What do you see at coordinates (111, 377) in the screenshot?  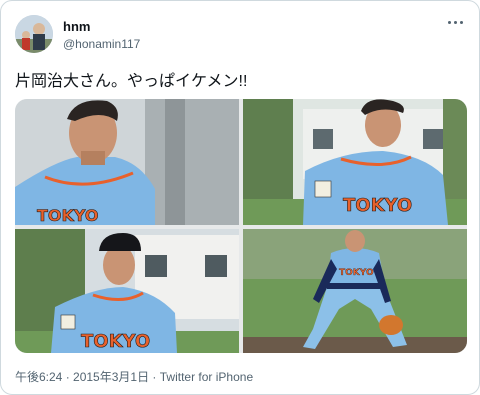 I see `tweet-date: 2015年3月1日` at bounding box center [111, 377].